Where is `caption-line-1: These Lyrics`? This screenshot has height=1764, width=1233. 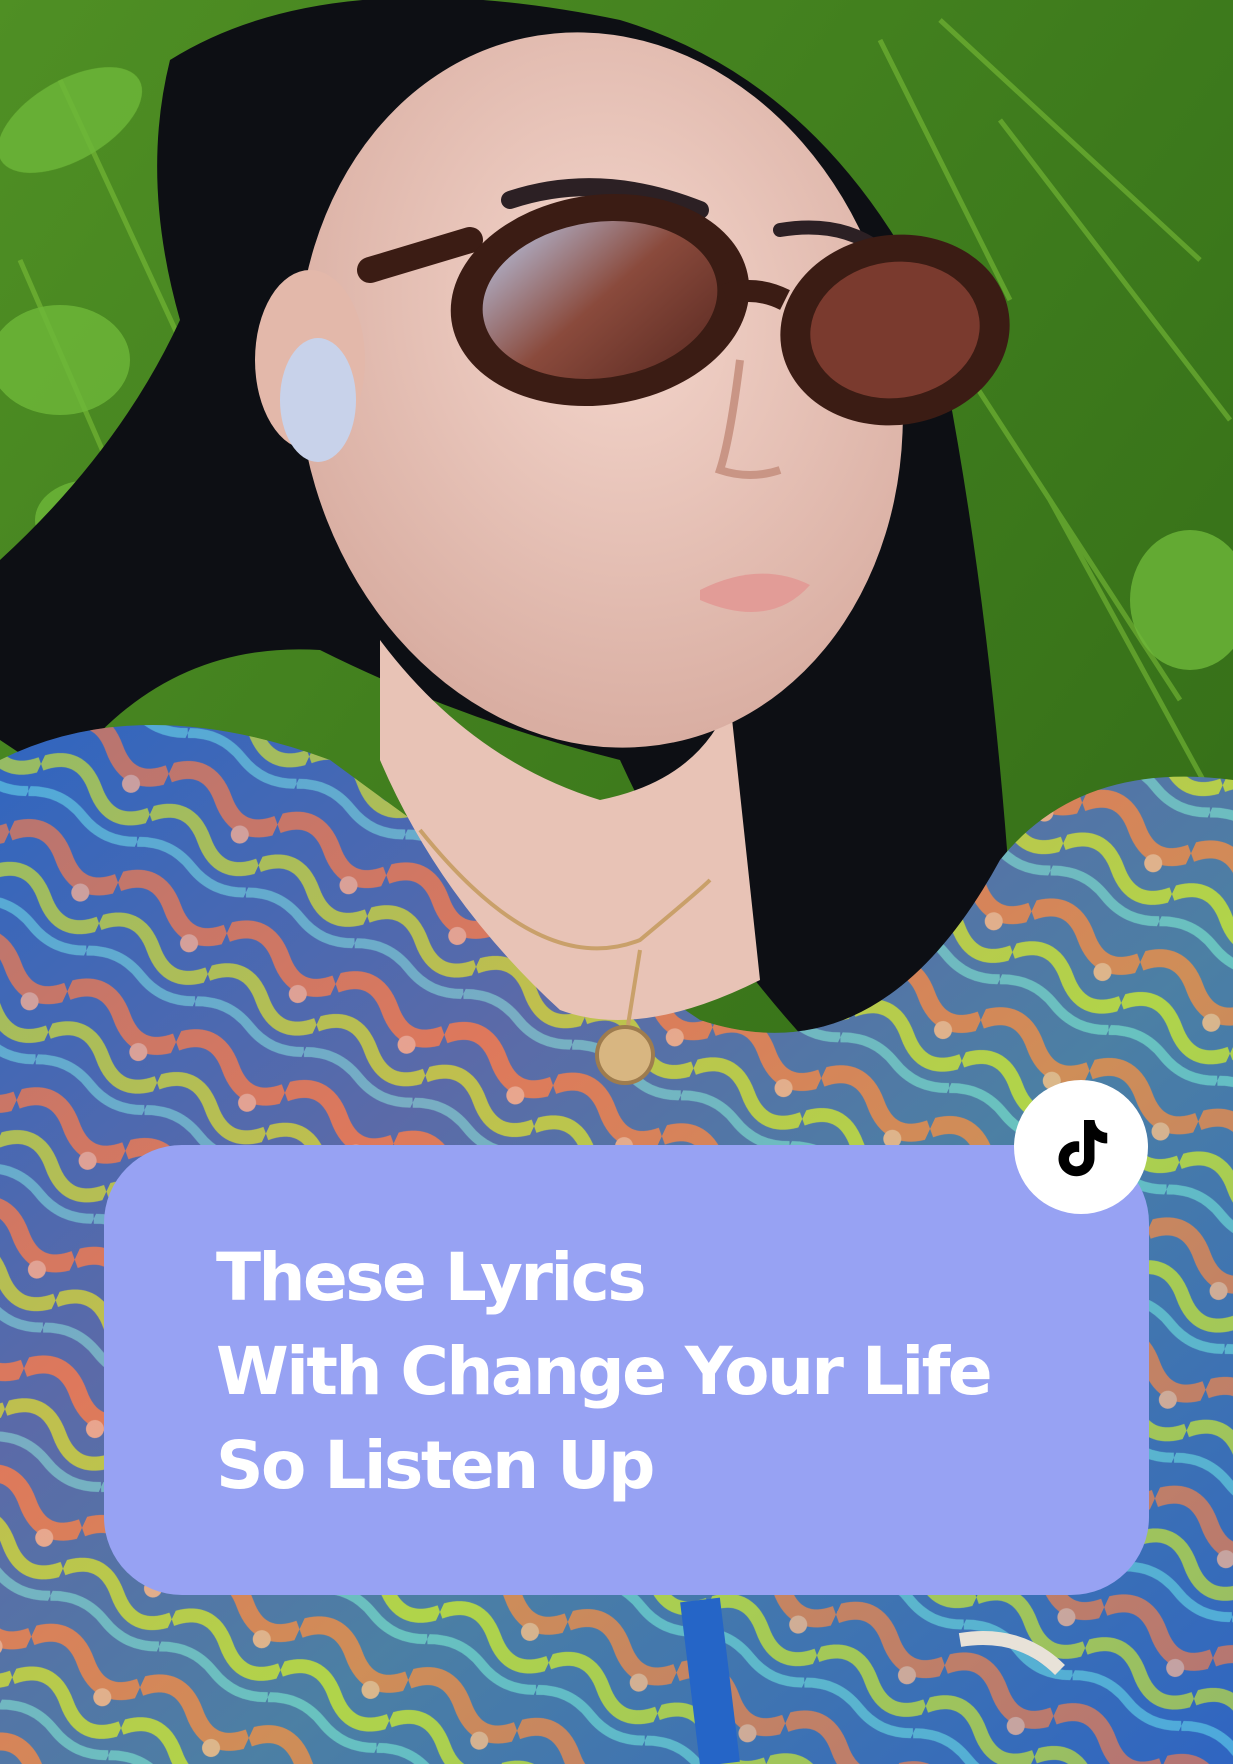
caption-line-1: These Lyrics is located at coordinates (431, 1277).